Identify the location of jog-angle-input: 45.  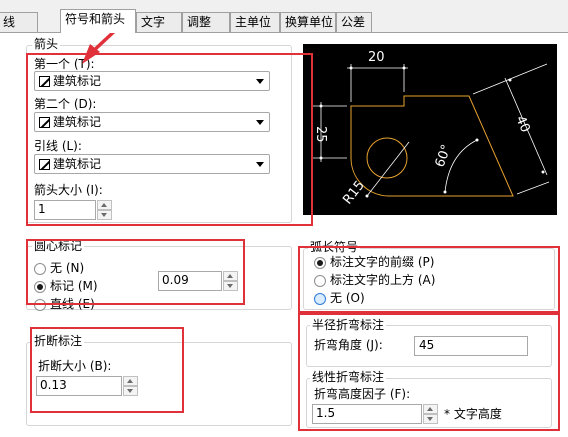
(471, 346).